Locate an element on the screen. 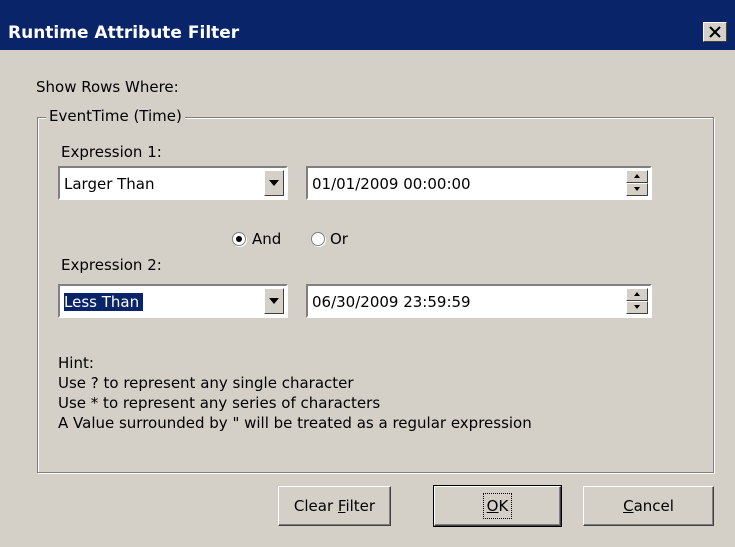 The height and width of the screenshot is (547, 735). expression2-datetime-input: 06/30/2009 23:59:59 is located at coordinates (479, 301).